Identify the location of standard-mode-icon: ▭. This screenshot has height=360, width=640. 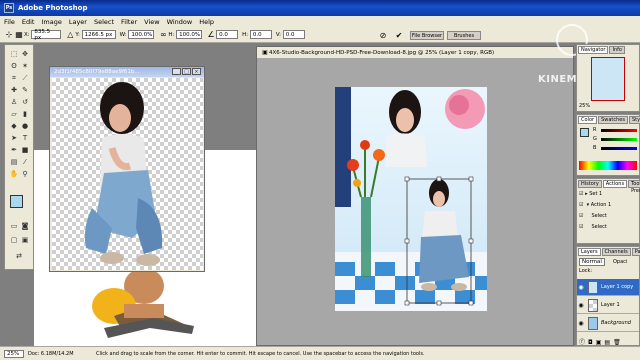
(14, 226).